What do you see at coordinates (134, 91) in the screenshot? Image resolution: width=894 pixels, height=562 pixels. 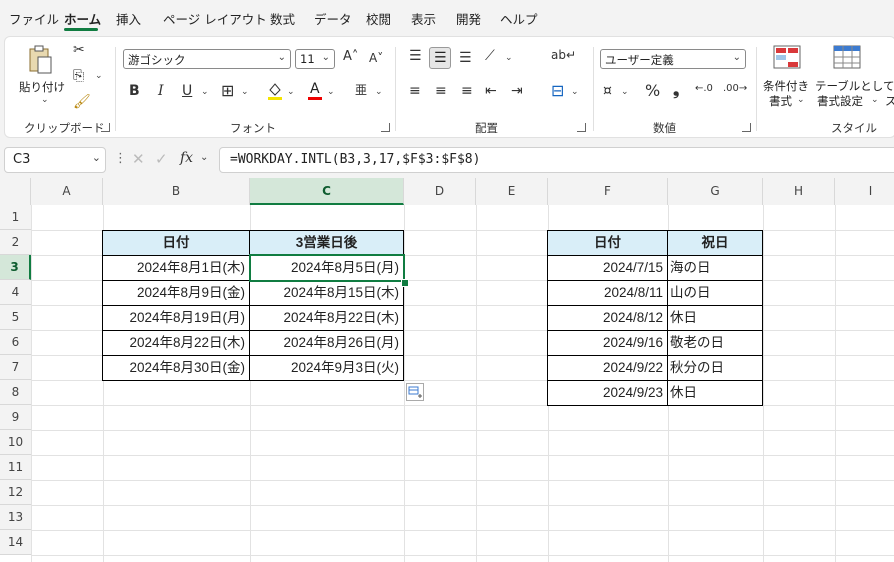 I see `bold-button: B` at bounding box center [134, 91].